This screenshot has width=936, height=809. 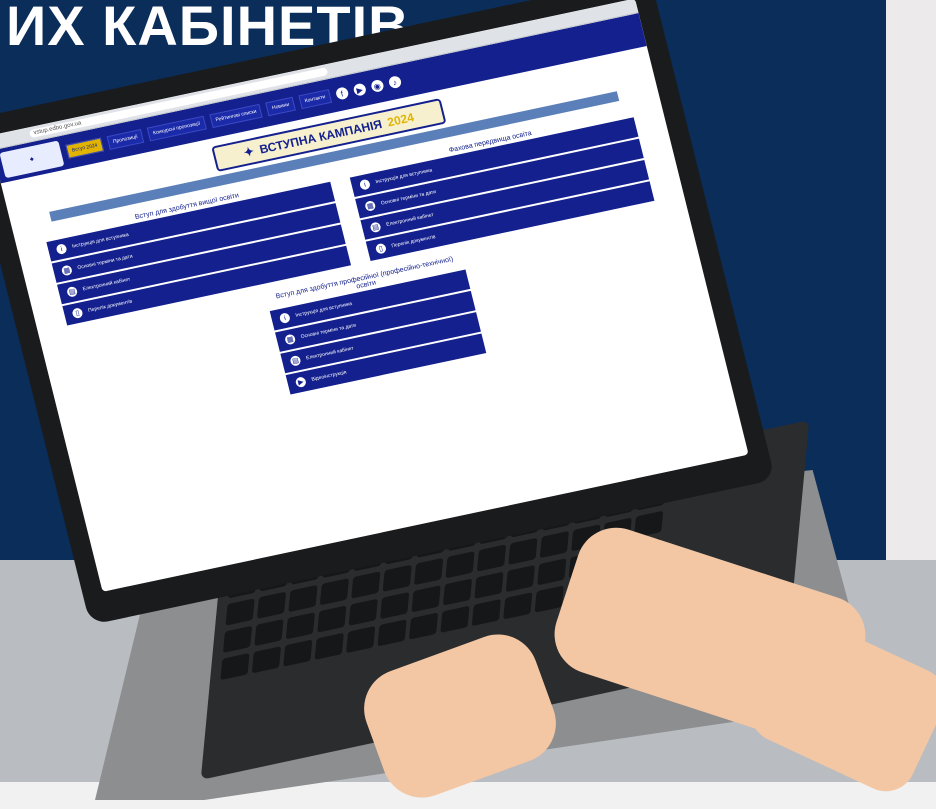 I want to click on nav-item-konkursni: Конкурсні пропозиції, so click(x=176, y=128).